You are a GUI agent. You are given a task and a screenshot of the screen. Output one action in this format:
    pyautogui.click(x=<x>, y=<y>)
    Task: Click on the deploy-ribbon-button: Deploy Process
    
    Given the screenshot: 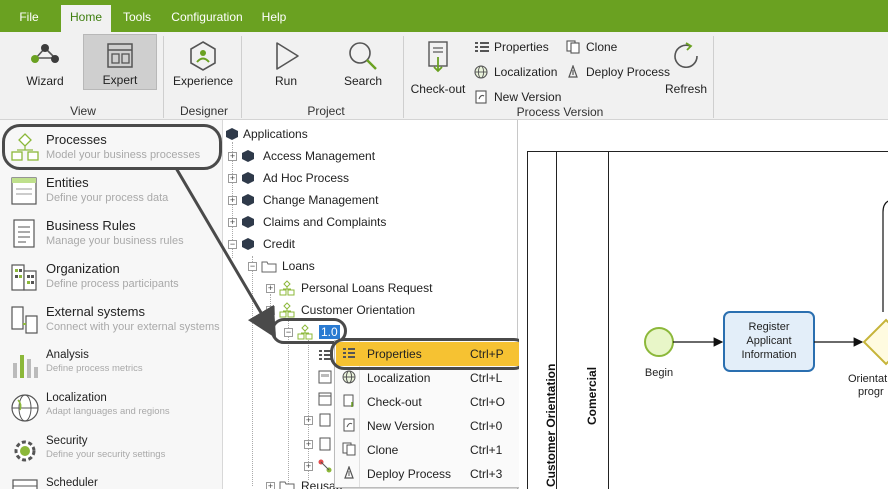 What is the action you would take?
    pyautogui.click(x=618, y=72)
    